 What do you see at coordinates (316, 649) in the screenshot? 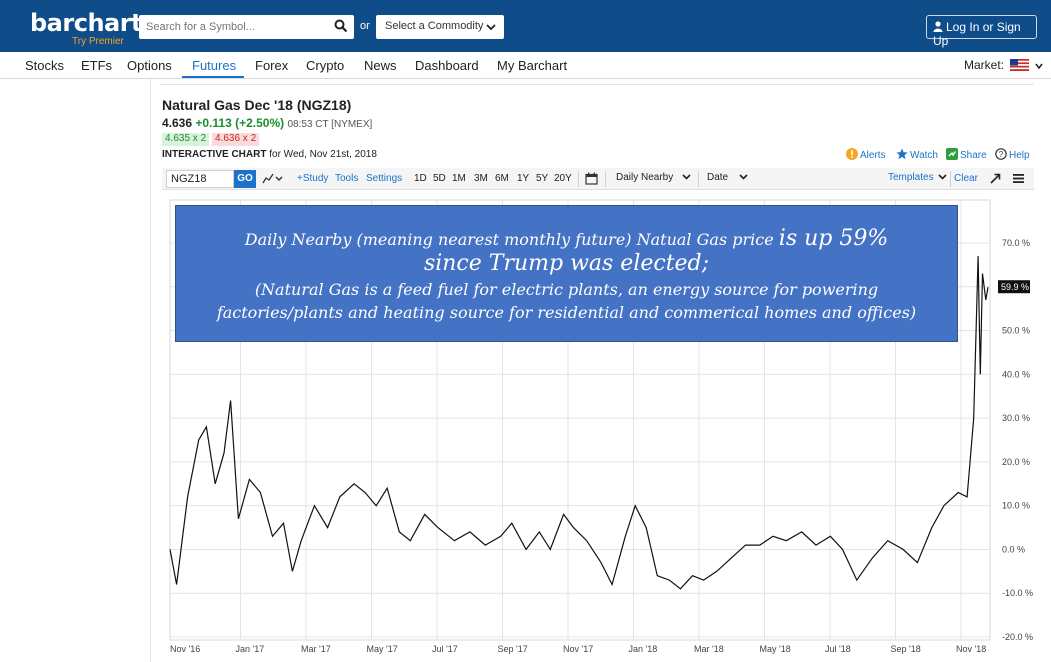
I see `x-tick-label: Mar '17` at bounding box center [316, 649].